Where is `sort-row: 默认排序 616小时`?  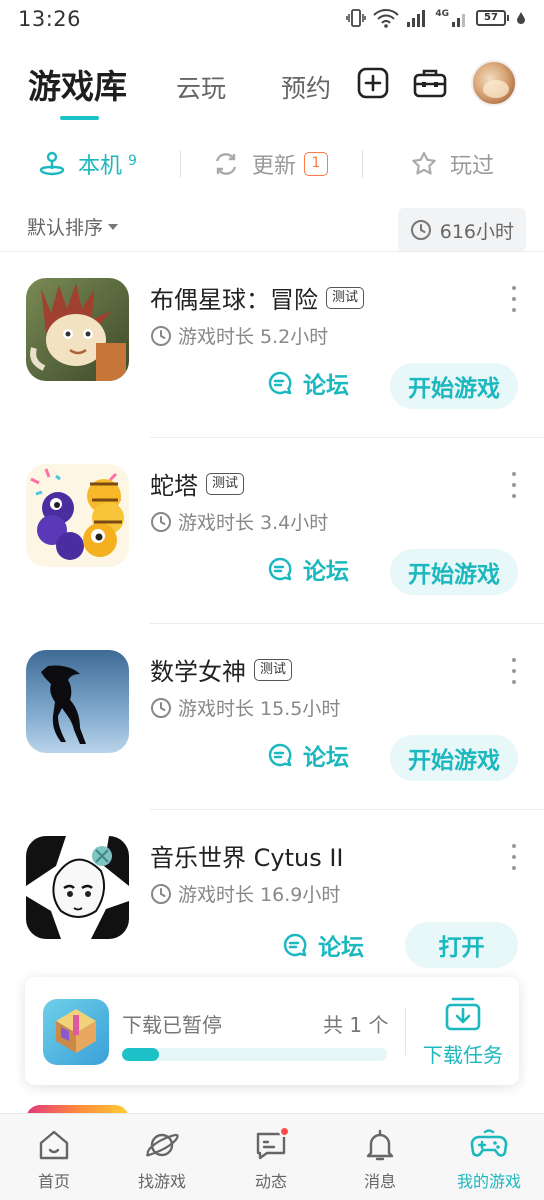 sort-row: 默认排序 616小时 is located at coordinates (272, 228).